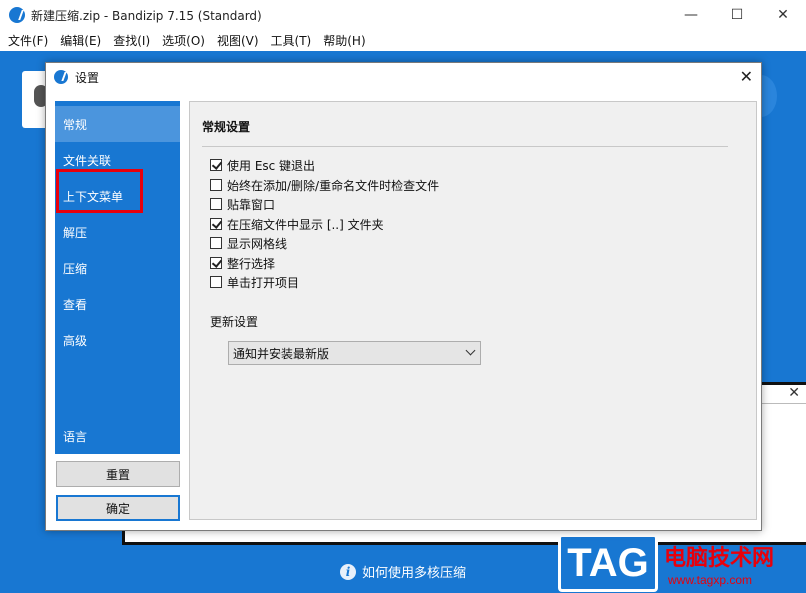 Image resolution: width=806 pixels, height=593 pixels. What do you see at coordinates (234, 322) in the screenshot?
I see `update-settings-label: 更新设置` at bounding box center [234, 322].